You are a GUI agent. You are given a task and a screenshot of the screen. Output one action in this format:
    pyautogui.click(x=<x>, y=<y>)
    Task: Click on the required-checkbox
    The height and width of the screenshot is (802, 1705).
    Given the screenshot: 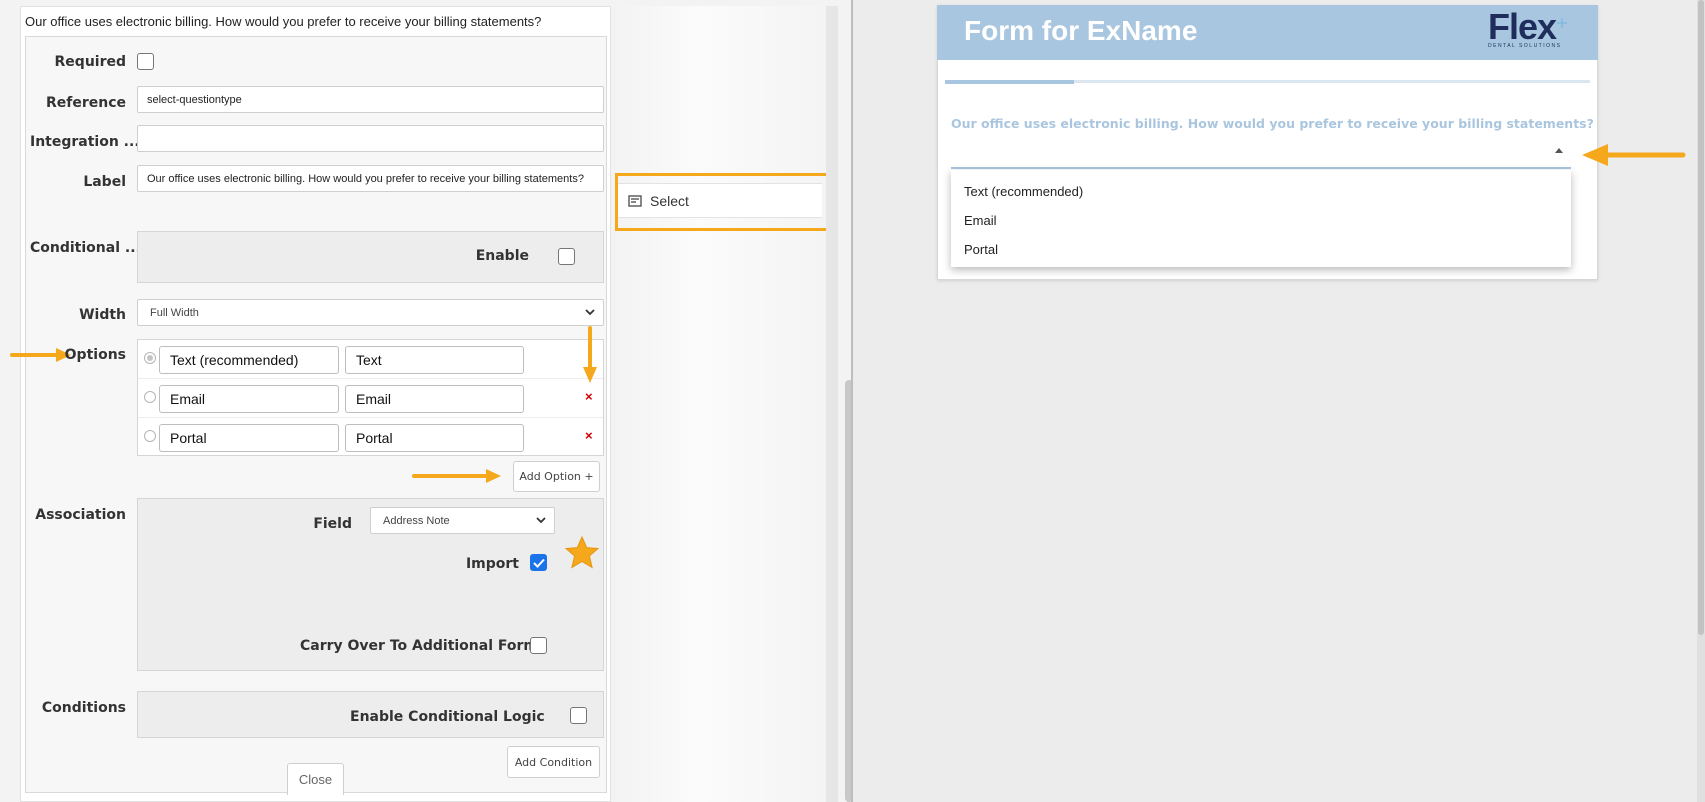 What is the action you would take?
    pyautogui.click(x=145, y=61)
    